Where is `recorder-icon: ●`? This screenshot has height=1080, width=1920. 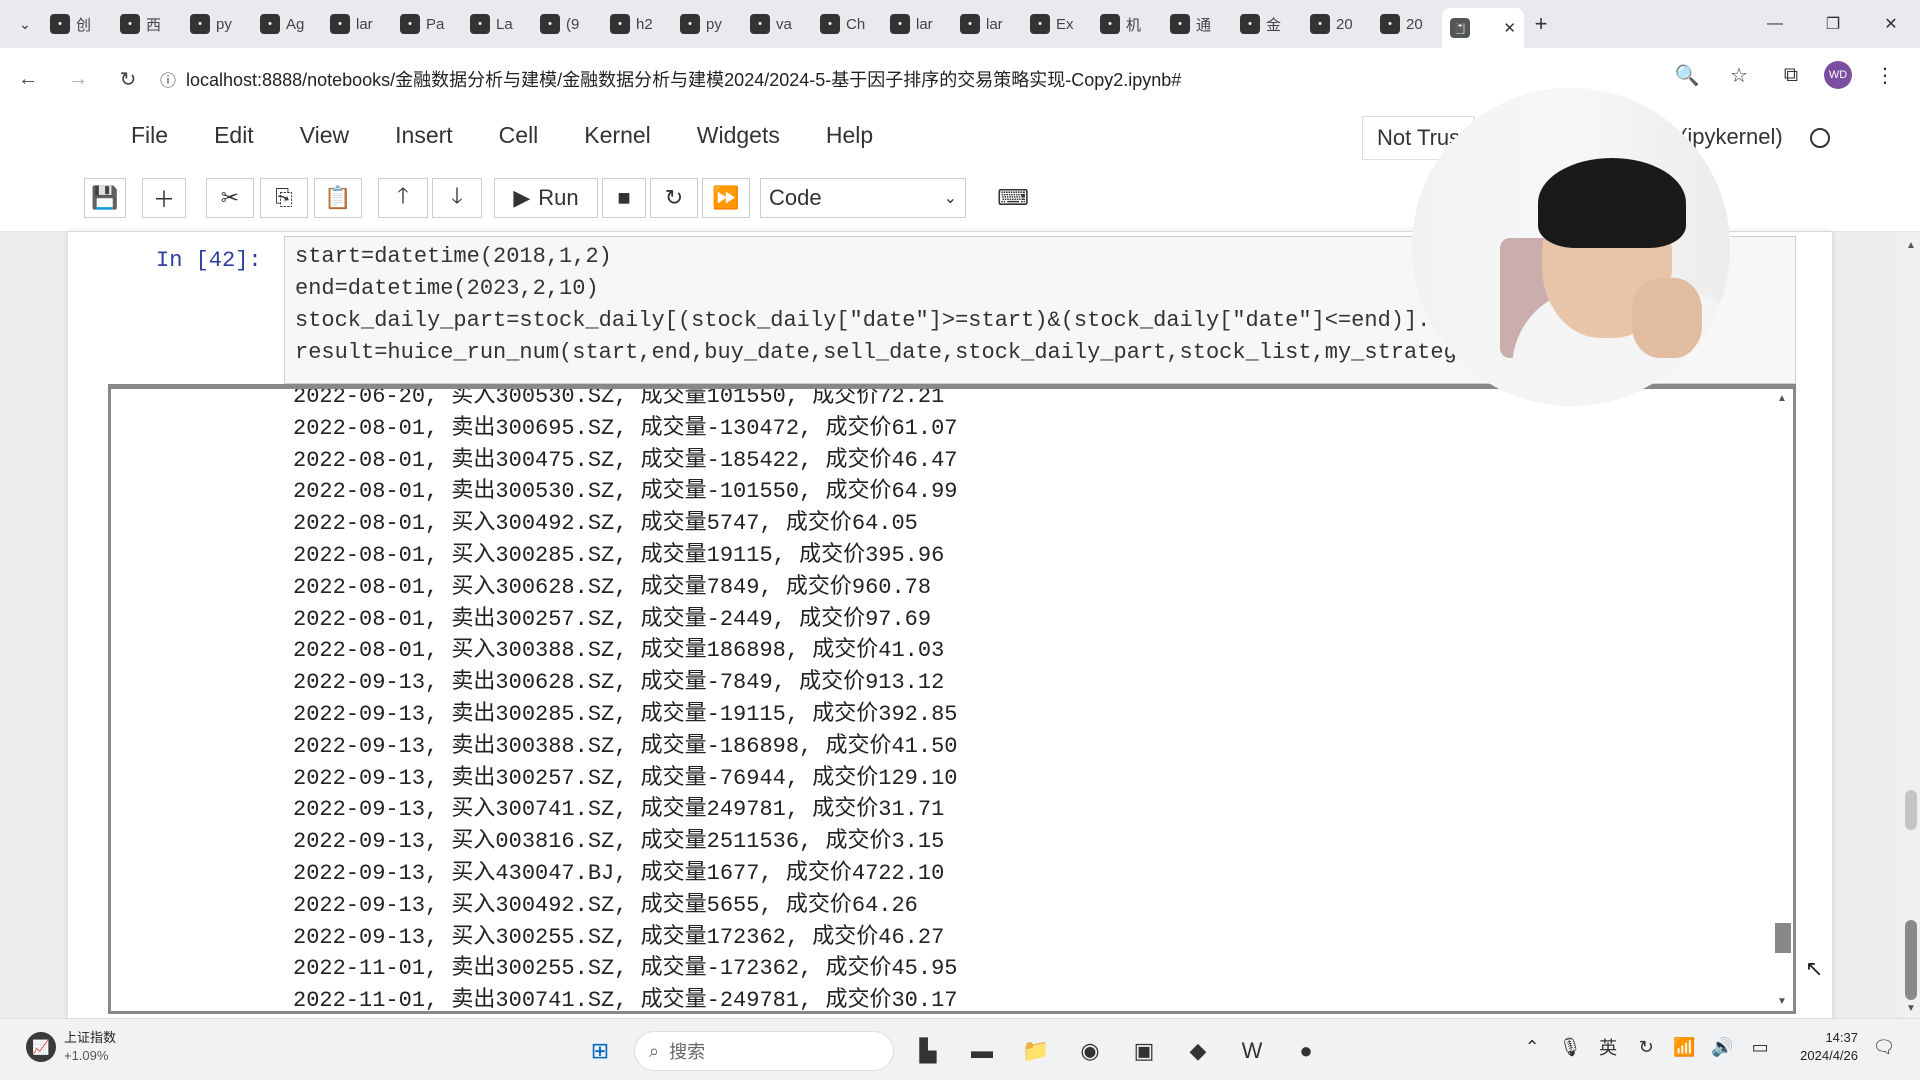
recorder-icon: ● is located at coordinates (1306, 1051).